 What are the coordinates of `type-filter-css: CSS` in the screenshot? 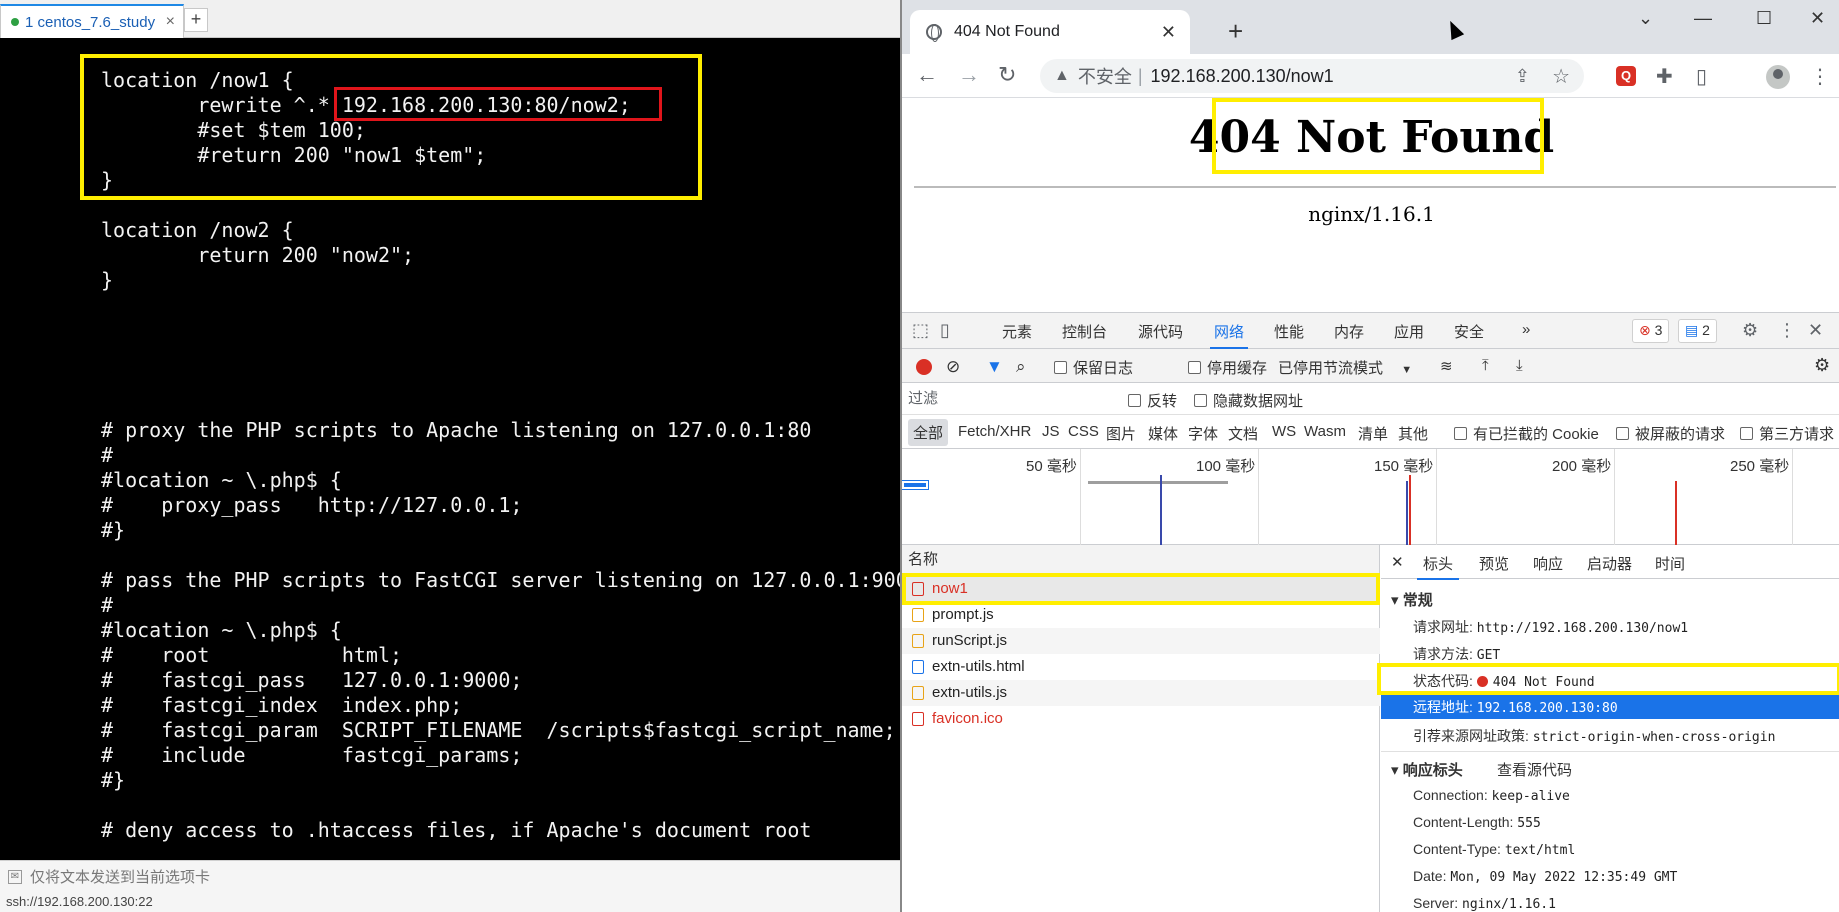 It's located at (1083, 431).